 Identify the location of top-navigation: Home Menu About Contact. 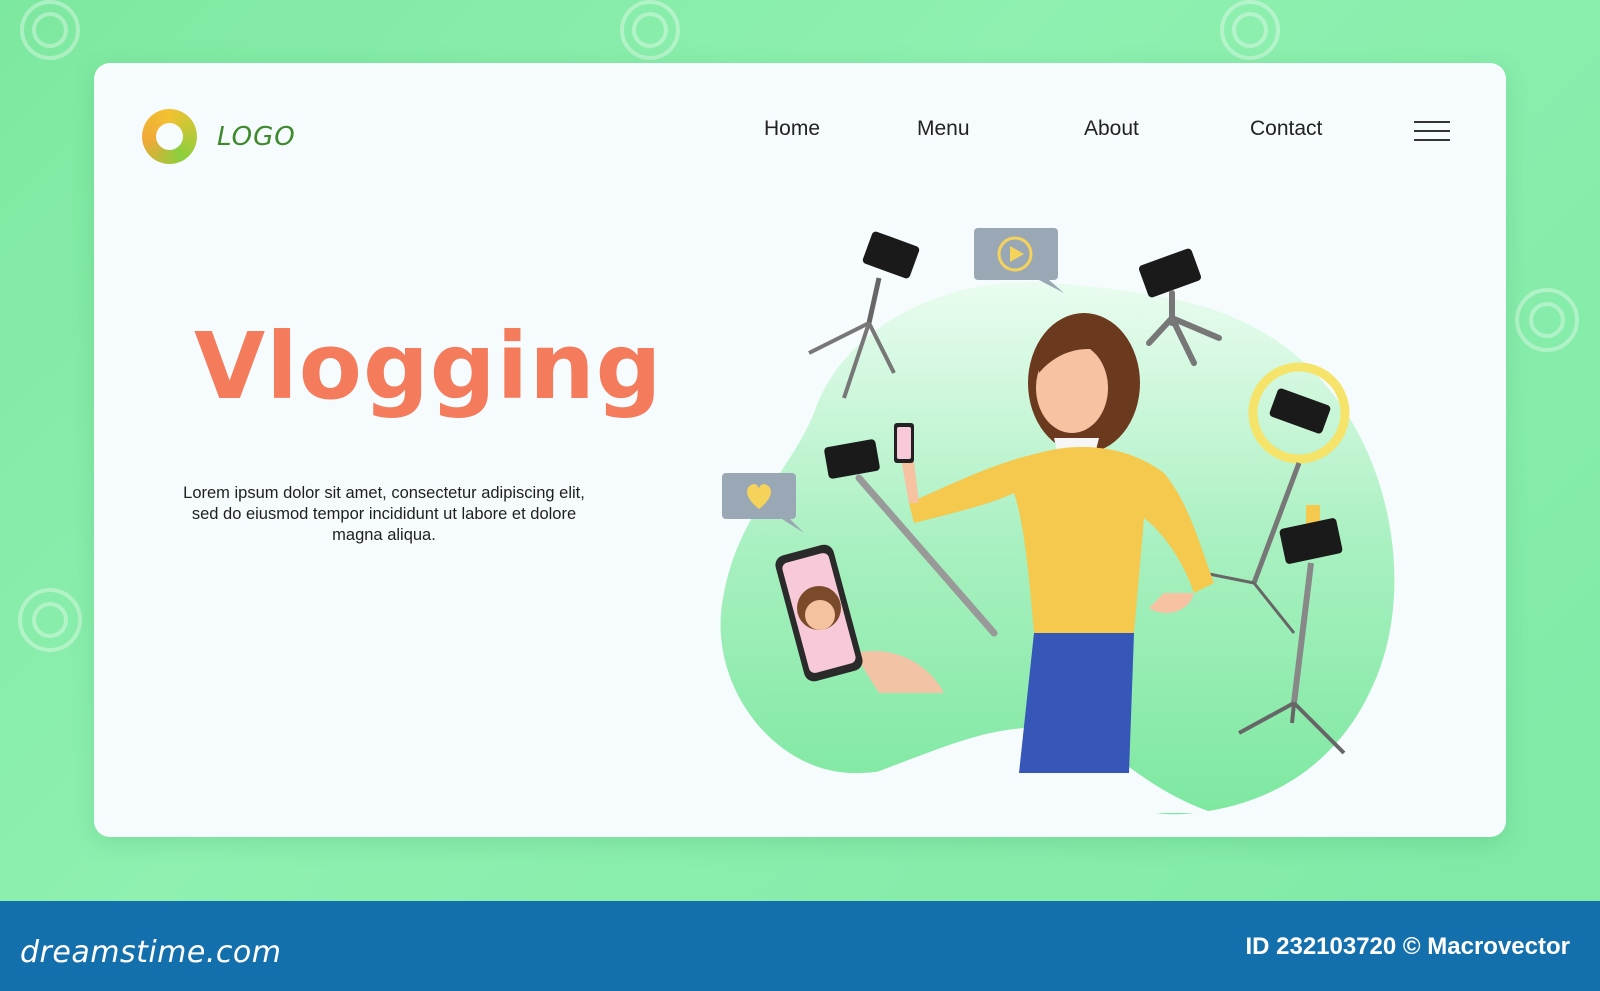
(800, 132).